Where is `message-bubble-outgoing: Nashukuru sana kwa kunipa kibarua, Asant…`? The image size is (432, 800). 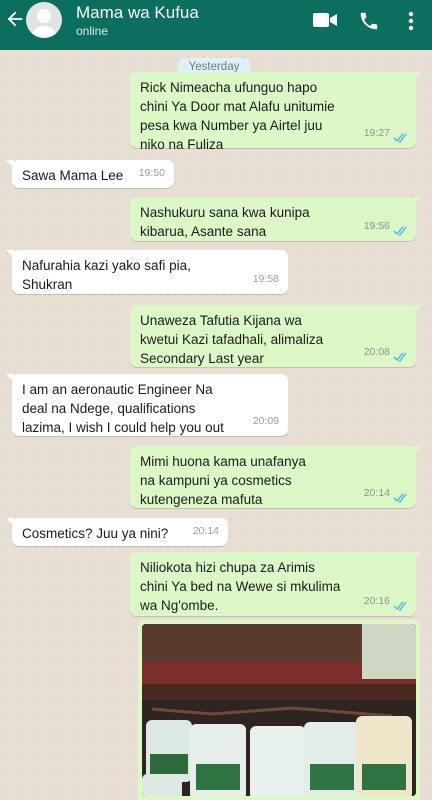
message-bubble-outgoing: Nashukuru sana kwa kunipa kibarua, Asant… is located at coordinates (276, 219).